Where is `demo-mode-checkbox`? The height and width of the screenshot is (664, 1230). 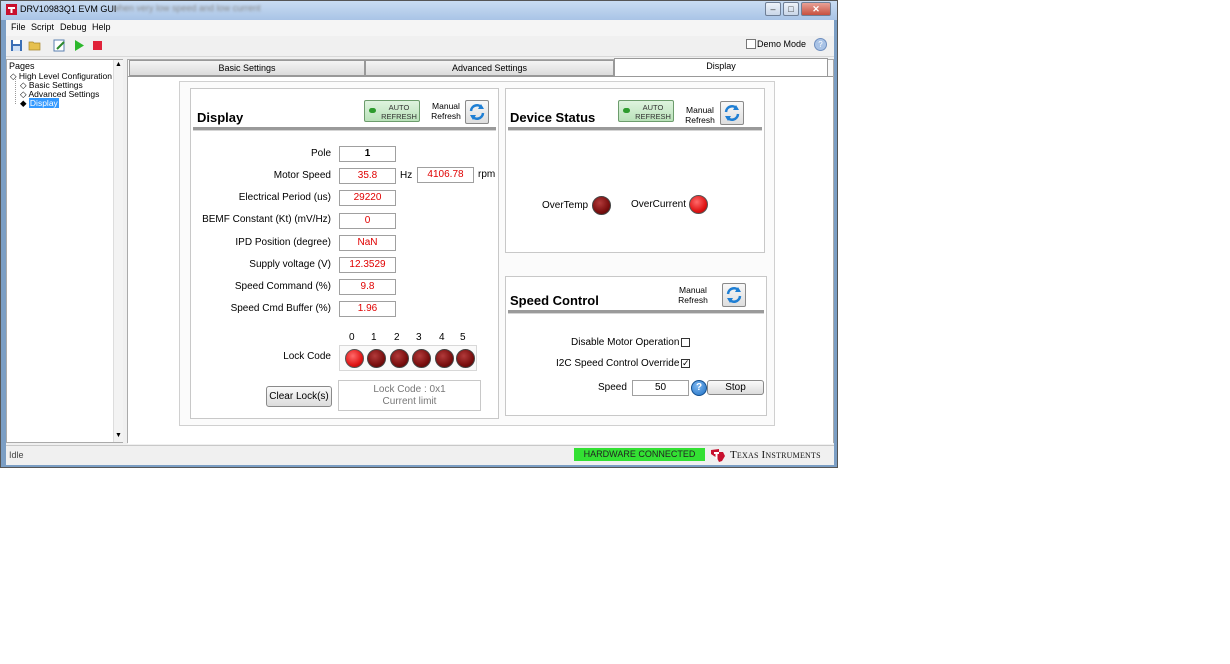 demo-mode-checkbox is located at coordinates (751, 44).